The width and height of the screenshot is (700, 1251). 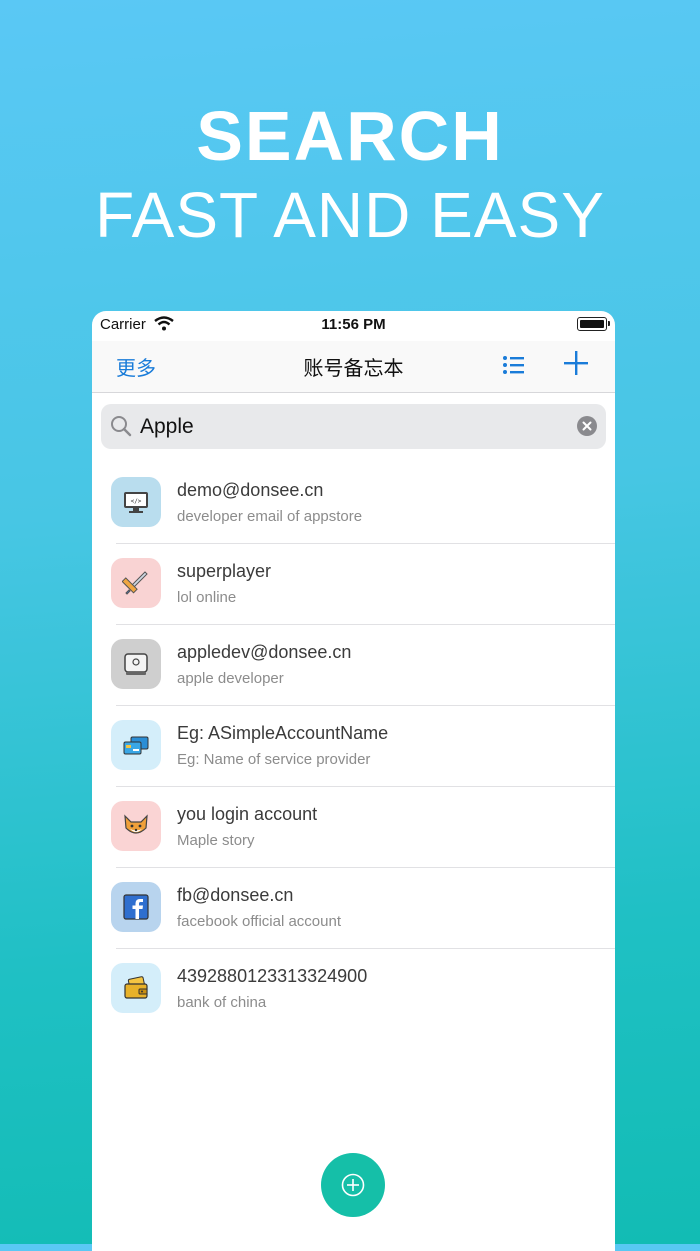 What do you see at coordinates (353, 989) in the screenshot?
I see `account-row: 4392880123313324900 bank of china` at bounding box center [353, 989].